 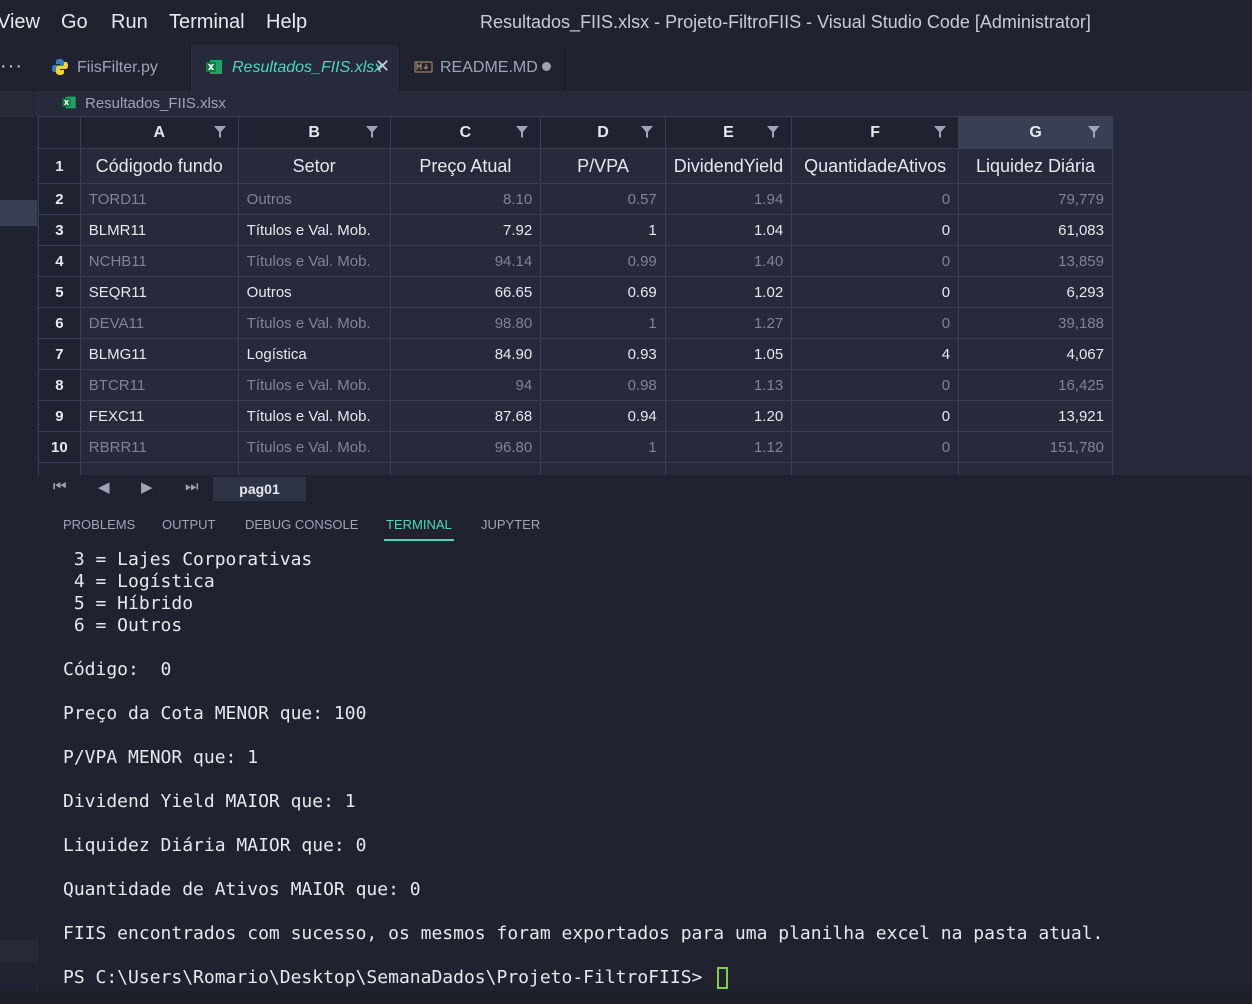 What do you see at coordinates (728, 132) in the screenshot?
I see `column-header-e: E` at bounding box center [728, 132].